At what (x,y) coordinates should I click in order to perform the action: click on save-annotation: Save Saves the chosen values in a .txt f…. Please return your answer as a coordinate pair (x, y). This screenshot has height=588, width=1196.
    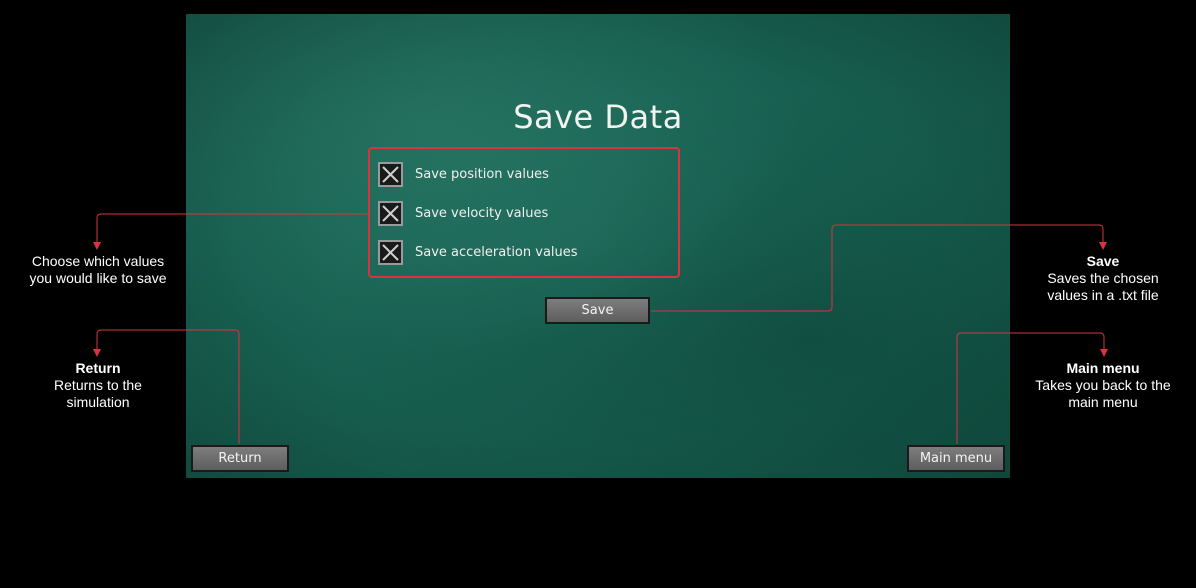
    Looking at the image, I should click on (1103, 278).